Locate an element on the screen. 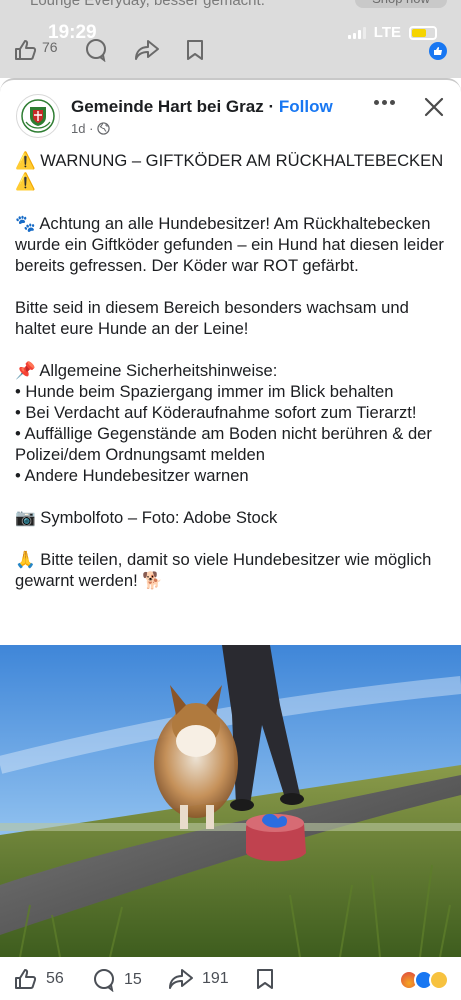 This screenshot has height=1000, width=461. post-meta: 1d · is located at coordinates (91, 128).